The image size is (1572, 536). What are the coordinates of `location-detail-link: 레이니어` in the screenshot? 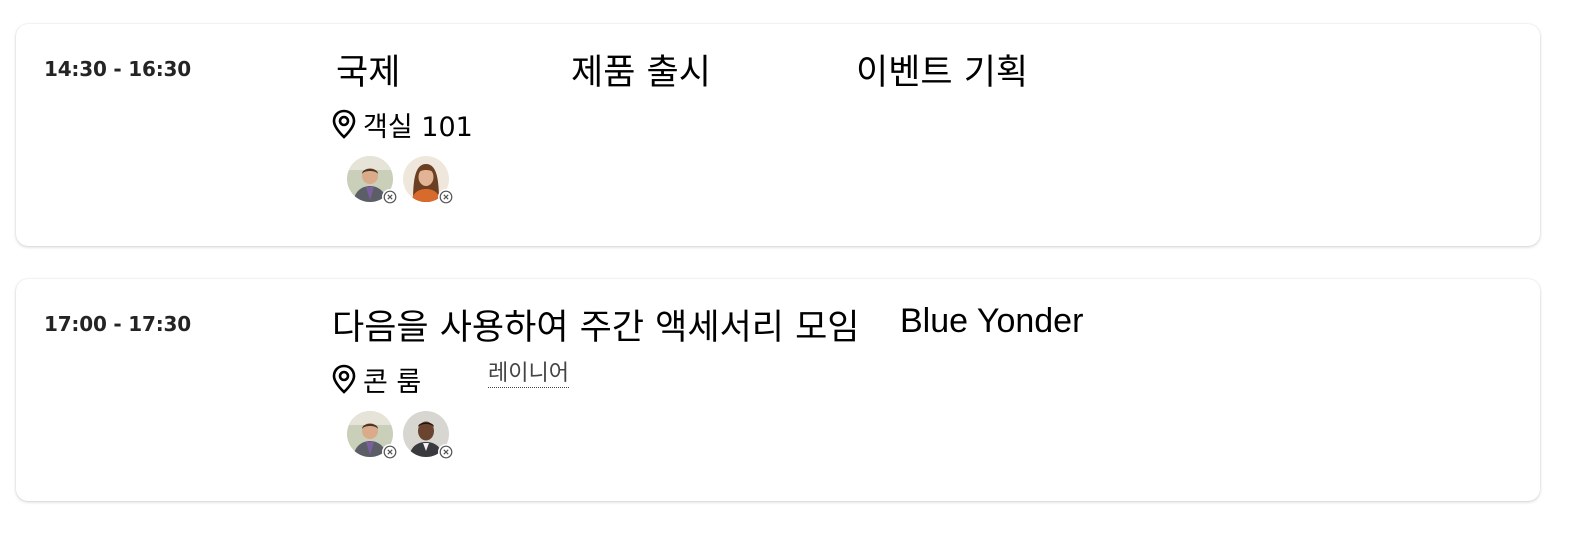 It's located at (528, 374).